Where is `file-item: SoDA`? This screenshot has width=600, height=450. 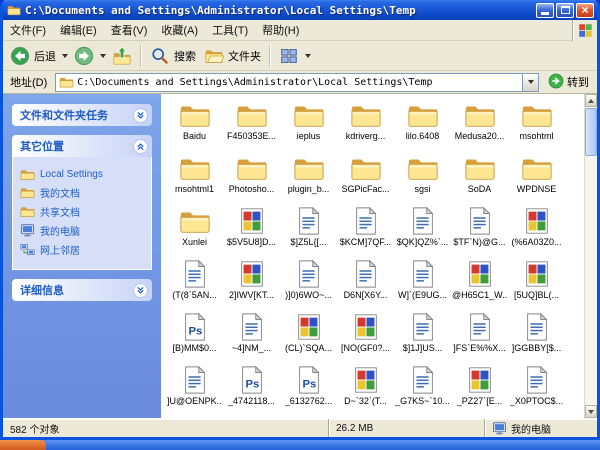
file-item: SoDA is located at coordinates (479, 178).